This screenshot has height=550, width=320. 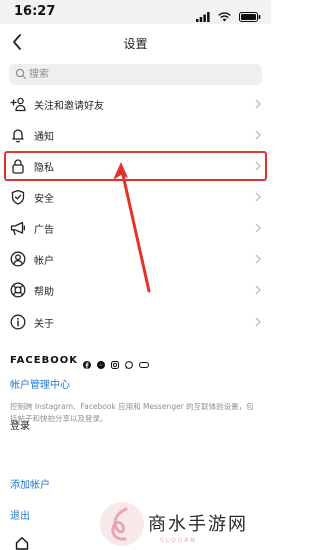 I want to click on menu-item-label: 广告, so click(x=44, y=230).